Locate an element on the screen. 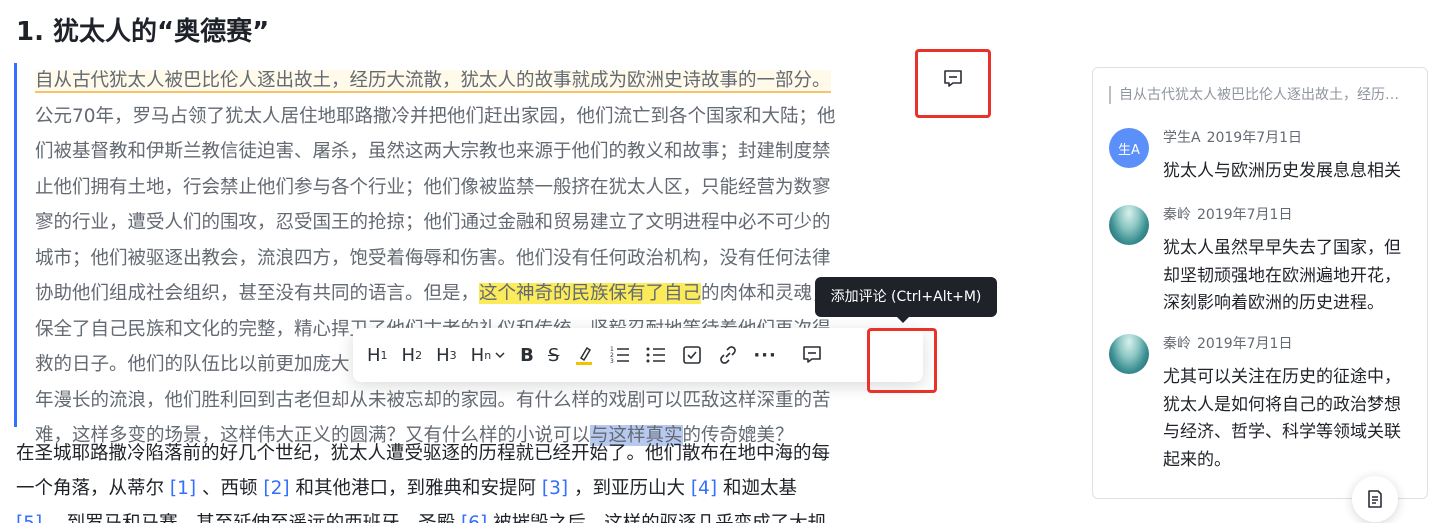 The height and width of the screenshot is (523, 1441). highlight-color-button is located at coordinates (584, 355).